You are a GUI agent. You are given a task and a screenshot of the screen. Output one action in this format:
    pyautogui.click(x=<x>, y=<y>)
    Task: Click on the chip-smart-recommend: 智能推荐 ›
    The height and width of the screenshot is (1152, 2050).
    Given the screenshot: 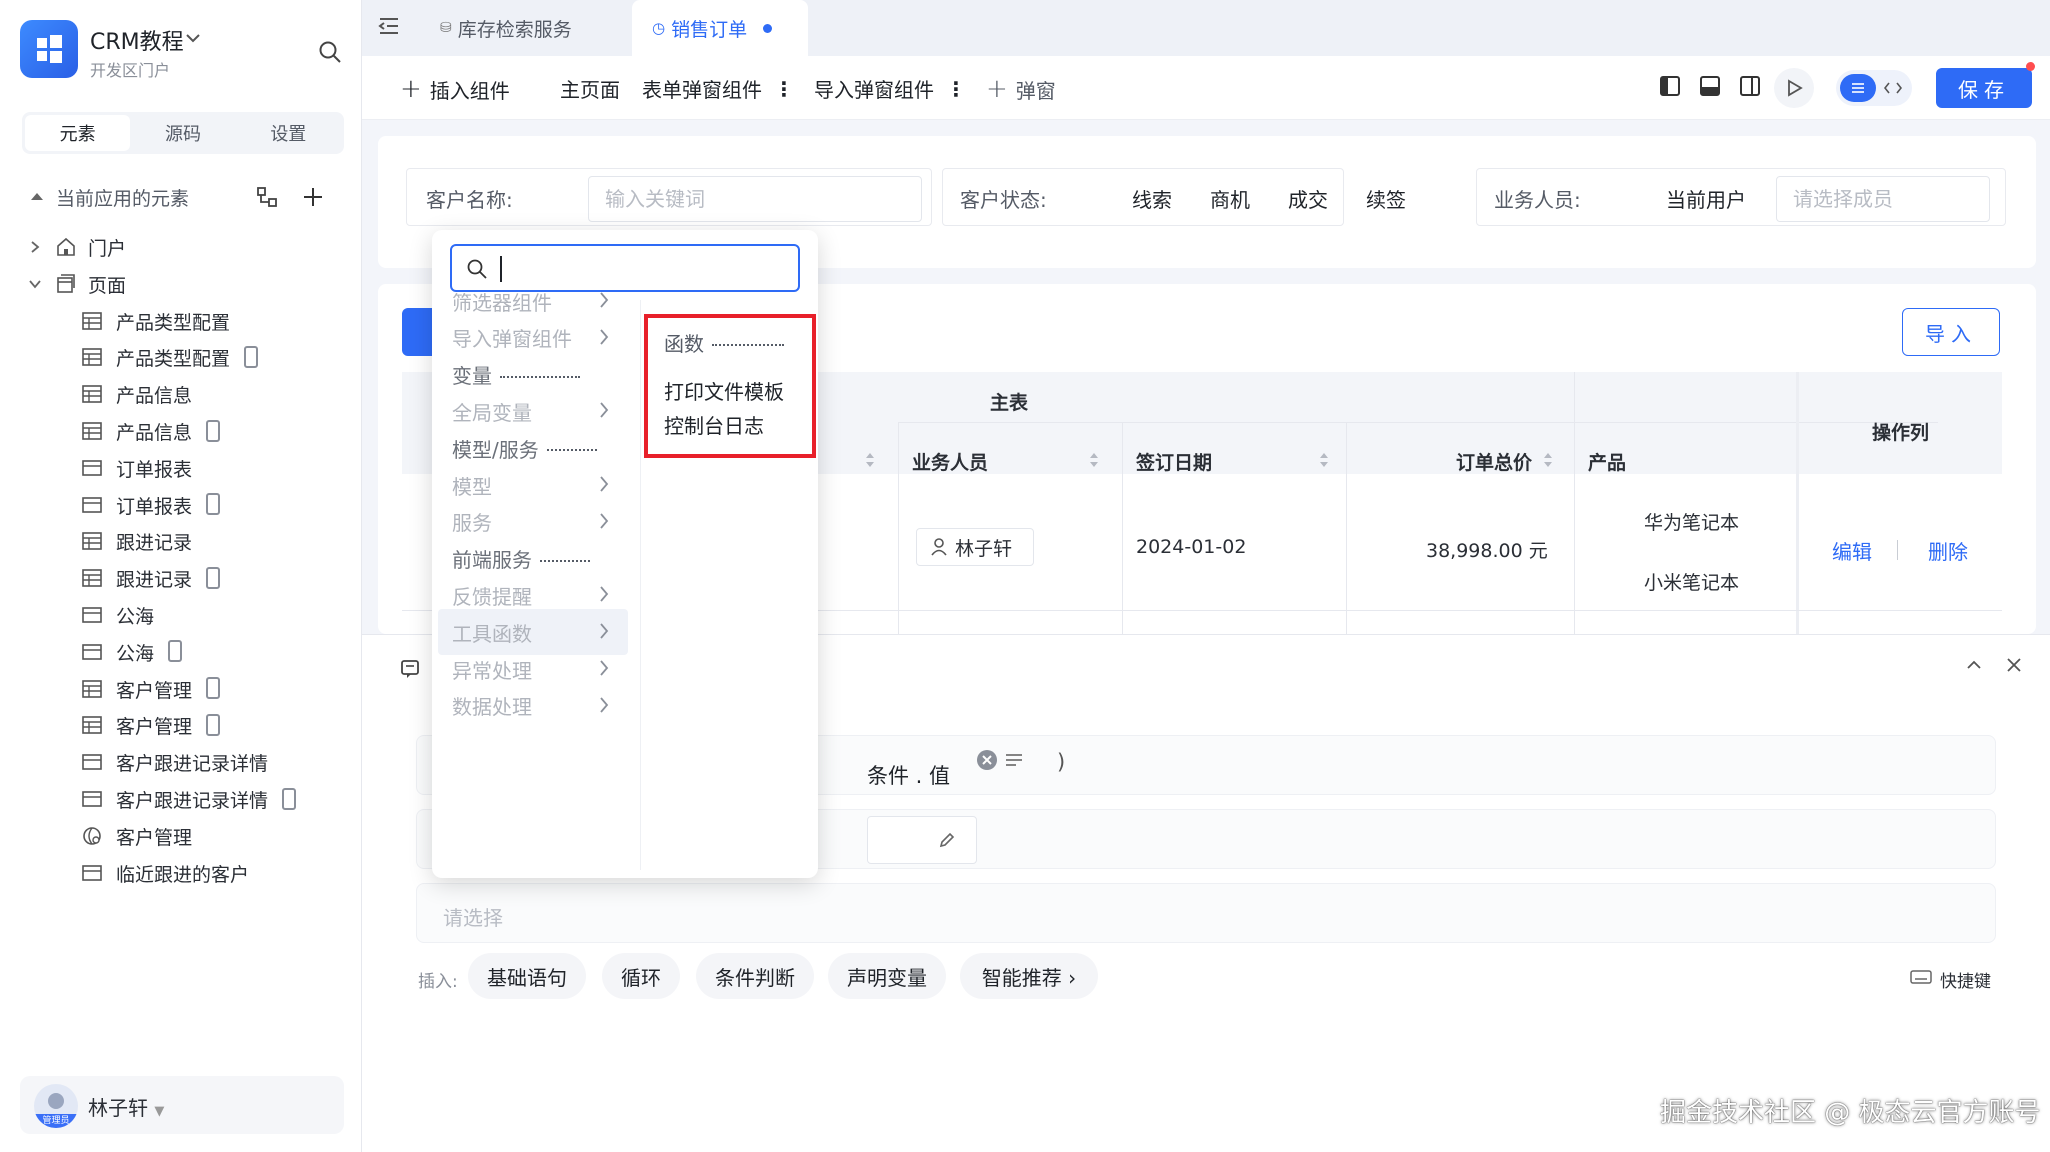 What is the action you would take?
    pyautogui.click(x=1029, y=976)
    